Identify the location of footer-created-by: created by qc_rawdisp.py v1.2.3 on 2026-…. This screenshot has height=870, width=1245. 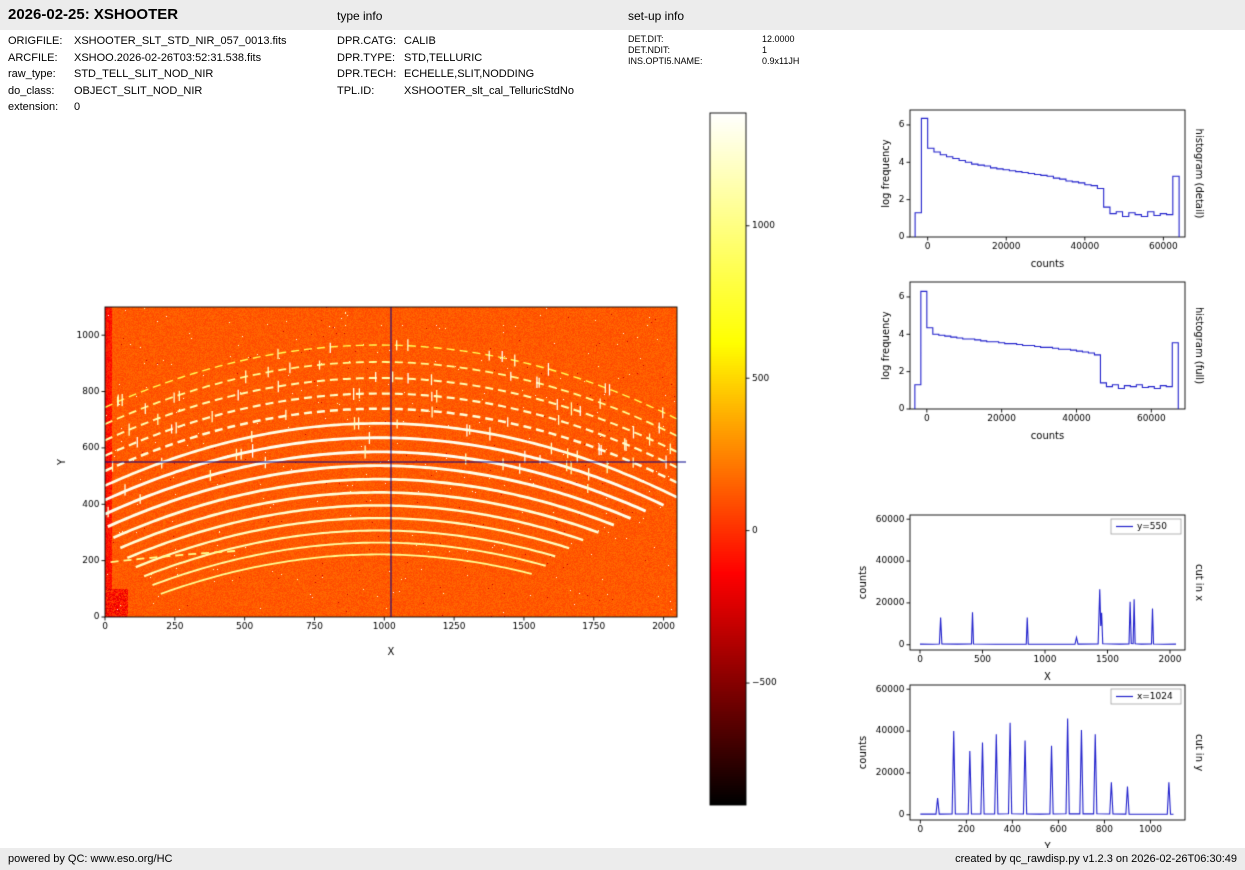
(1096, 859).